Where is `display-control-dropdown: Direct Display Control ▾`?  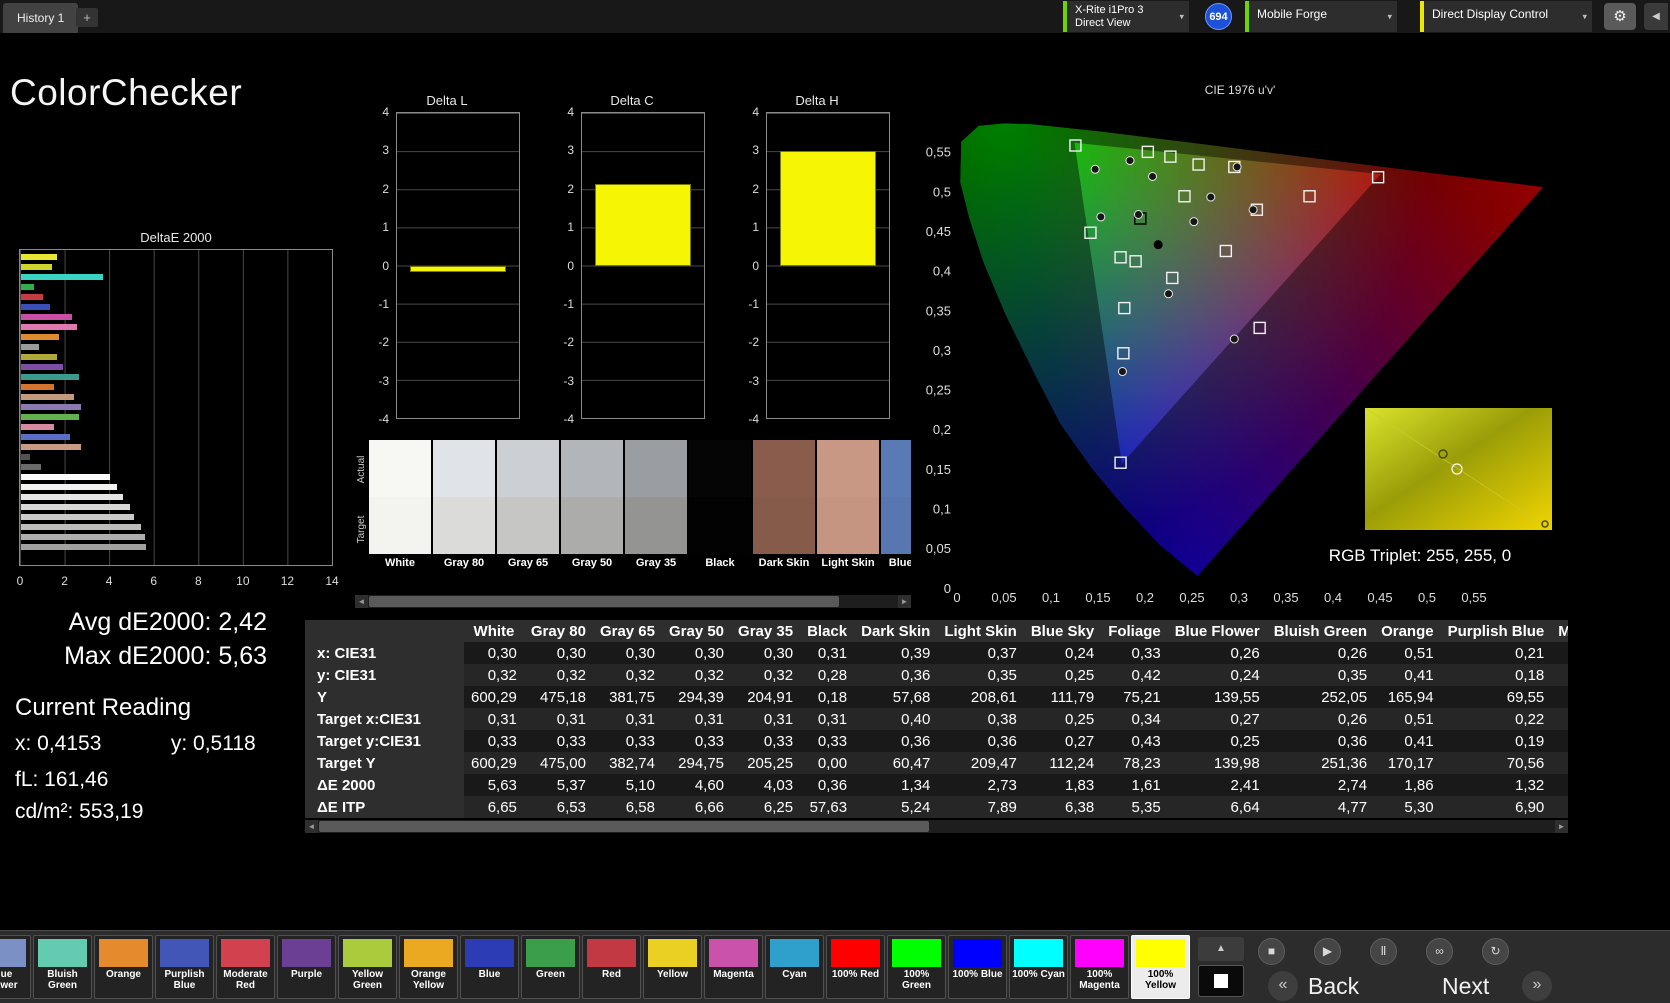
display-control-dropdown: Direct Display Control ▾ is located at coordinates (1506, 16).